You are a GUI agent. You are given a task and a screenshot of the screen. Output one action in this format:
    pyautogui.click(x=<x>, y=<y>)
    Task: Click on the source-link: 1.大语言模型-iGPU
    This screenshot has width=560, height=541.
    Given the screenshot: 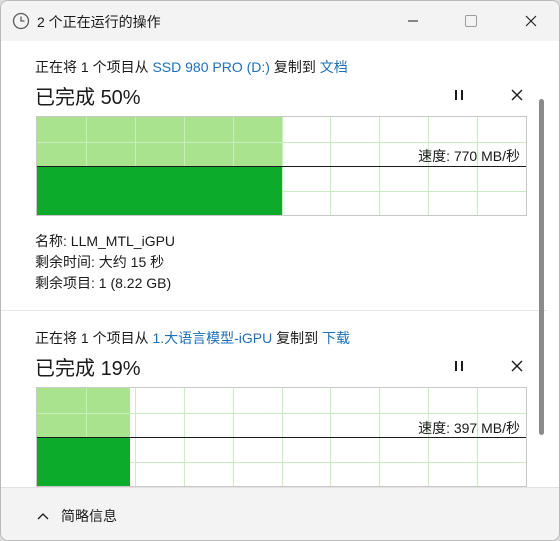 What is the action you would take?
    pyautogui.click(x=212, y=338)
    